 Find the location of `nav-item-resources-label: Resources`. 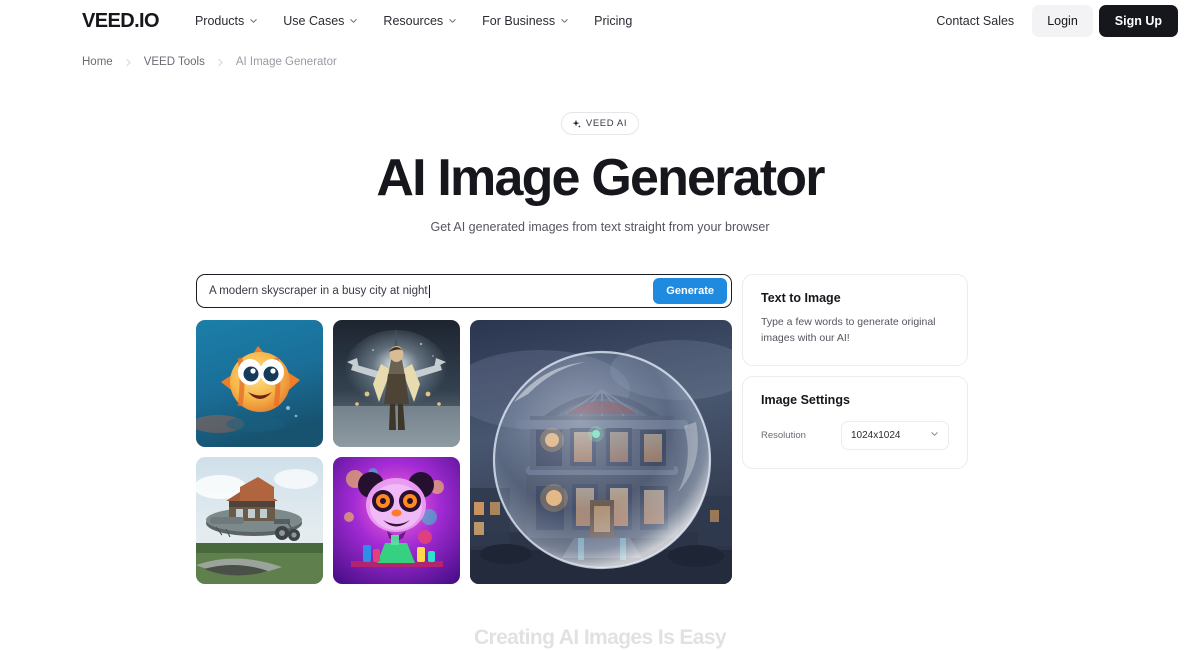

nav-item-resources-label: Resources is located at coordinates (413, 21).